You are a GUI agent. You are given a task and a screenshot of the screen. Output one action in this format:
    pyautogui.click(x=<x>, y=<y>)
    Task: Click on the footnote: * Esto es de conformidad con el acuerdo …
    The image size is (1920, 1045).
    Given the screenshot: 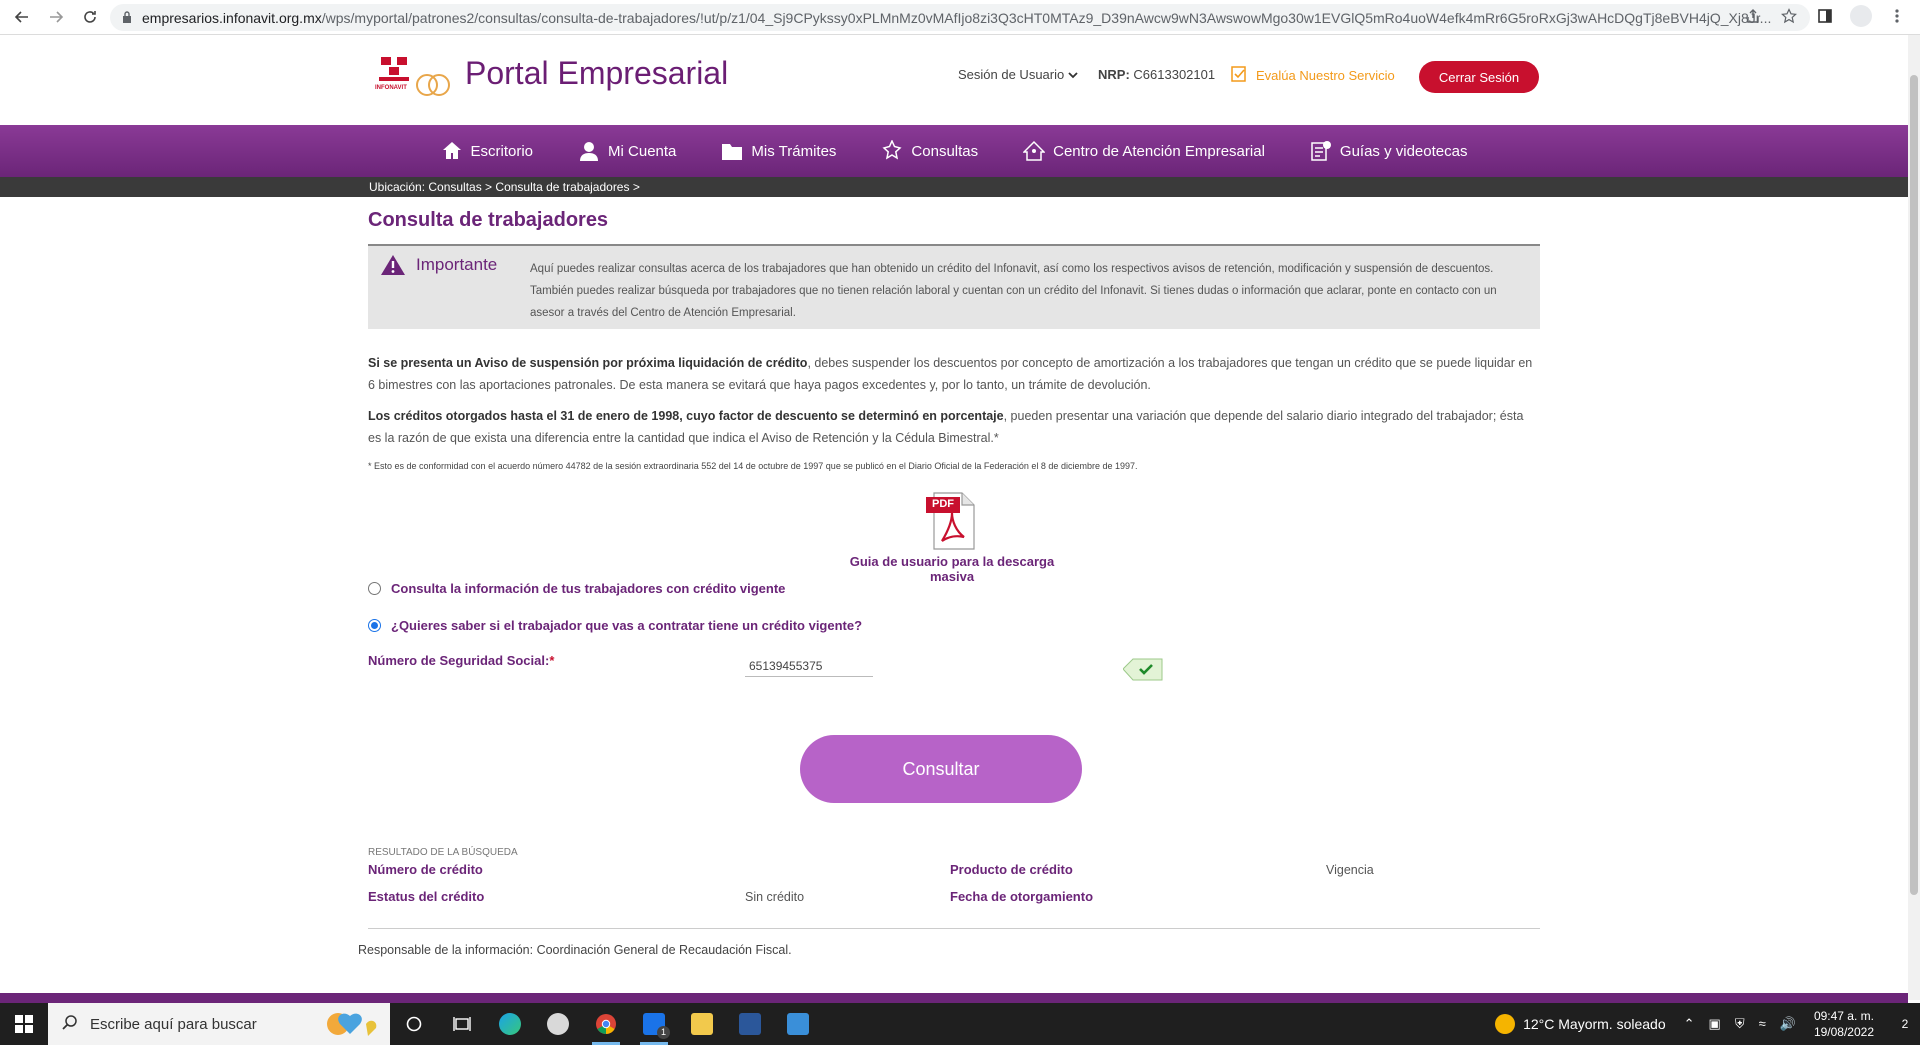 What is the action you would take?
    pyautogui.click(x=753, y=466)
    